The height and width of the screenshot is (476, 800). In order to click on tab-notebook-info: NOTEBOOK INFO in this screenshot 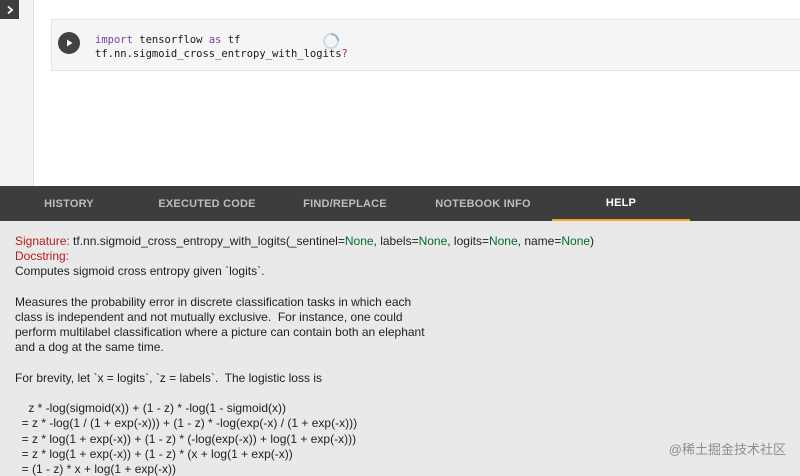, I will do `click(483, 203)`.